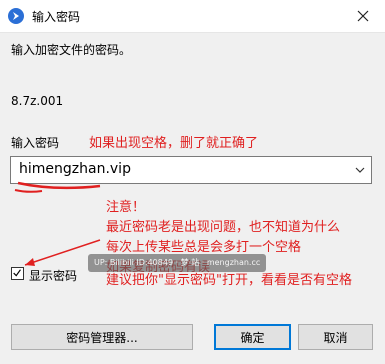 This screenshot has width=385, height=364. Describe the element at coordinates (53, 275) in the screenshot. I see `show-password-label: 显示密码` at that location.